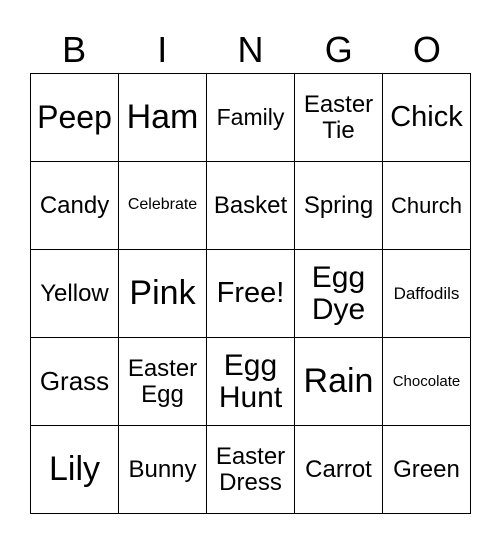  Describe the element at coordinates (427, 118) in the screenshot. I see `bingo-cell: Chick` at that location.